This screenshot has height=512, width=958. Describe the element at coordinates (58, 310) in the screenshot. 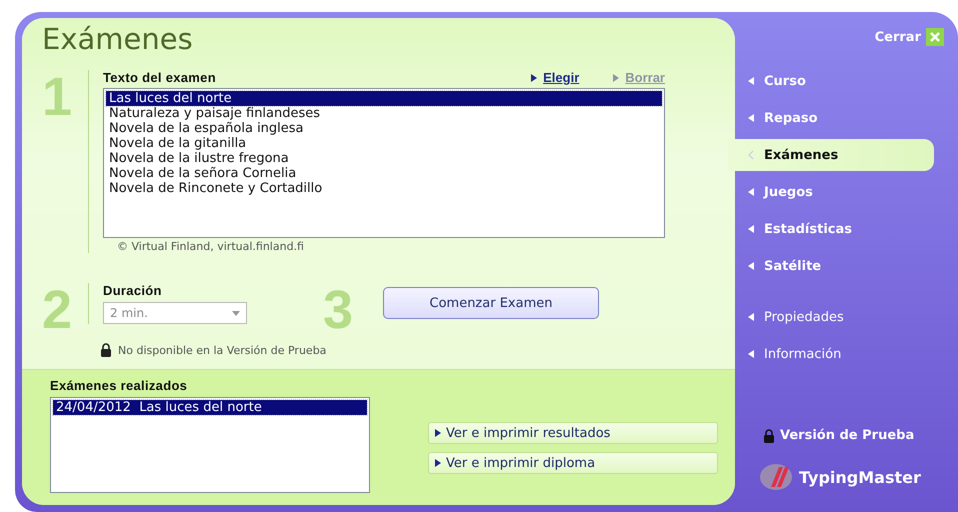

I see `step-number: 2` at that location.